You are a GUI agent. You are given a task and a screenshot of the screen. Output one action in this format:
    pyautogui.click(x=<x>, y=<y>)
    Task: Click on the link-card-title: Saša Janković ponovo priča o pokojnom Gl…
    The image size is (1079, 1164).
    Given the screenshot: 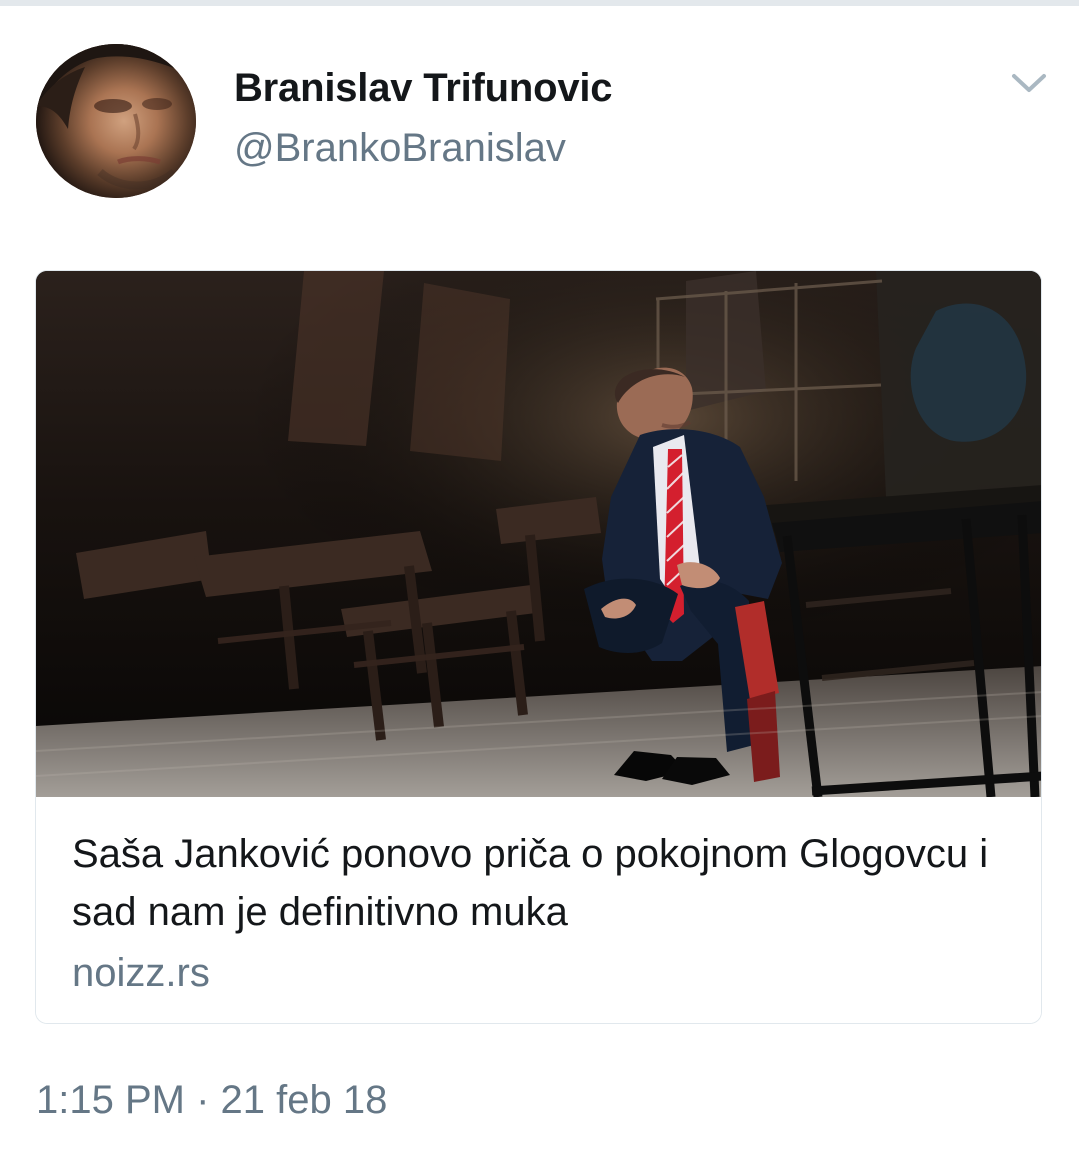 What is the action you would take?
    pyautogui.click(x=537, y=883)
    